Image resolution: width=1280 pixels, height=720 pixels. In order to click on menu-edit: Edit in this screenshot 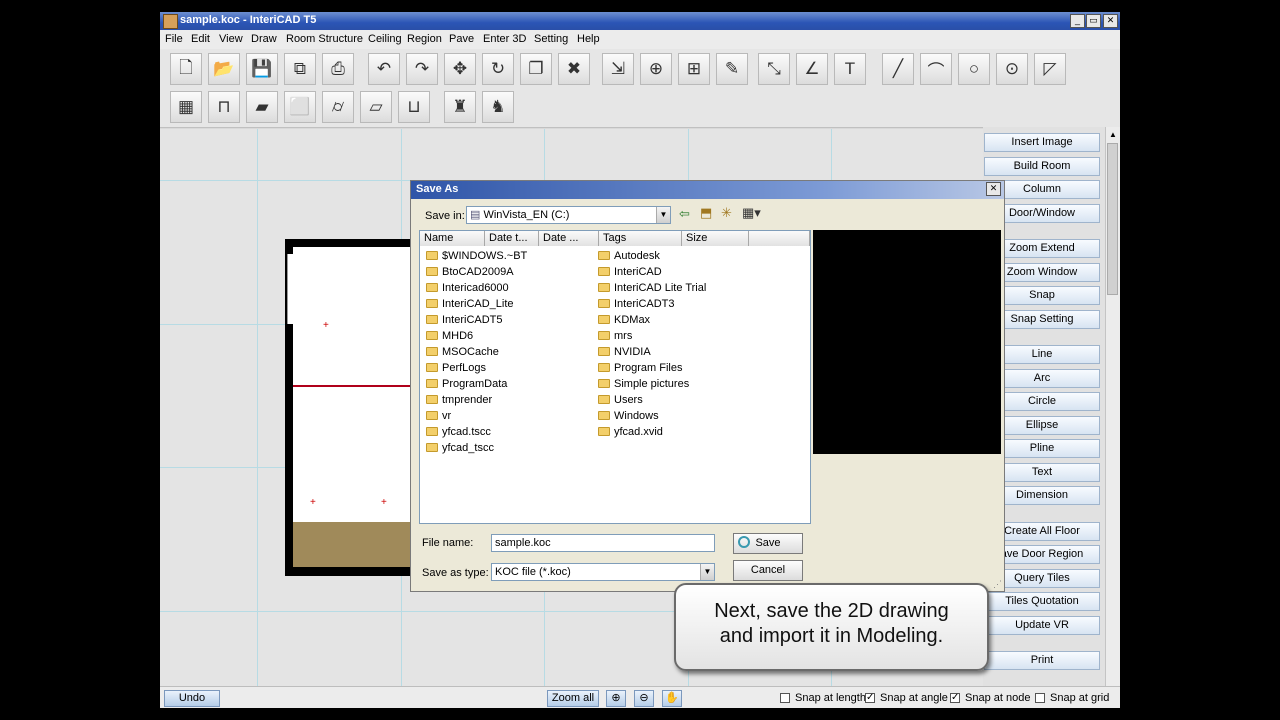, I will do `click(200, 39)`.